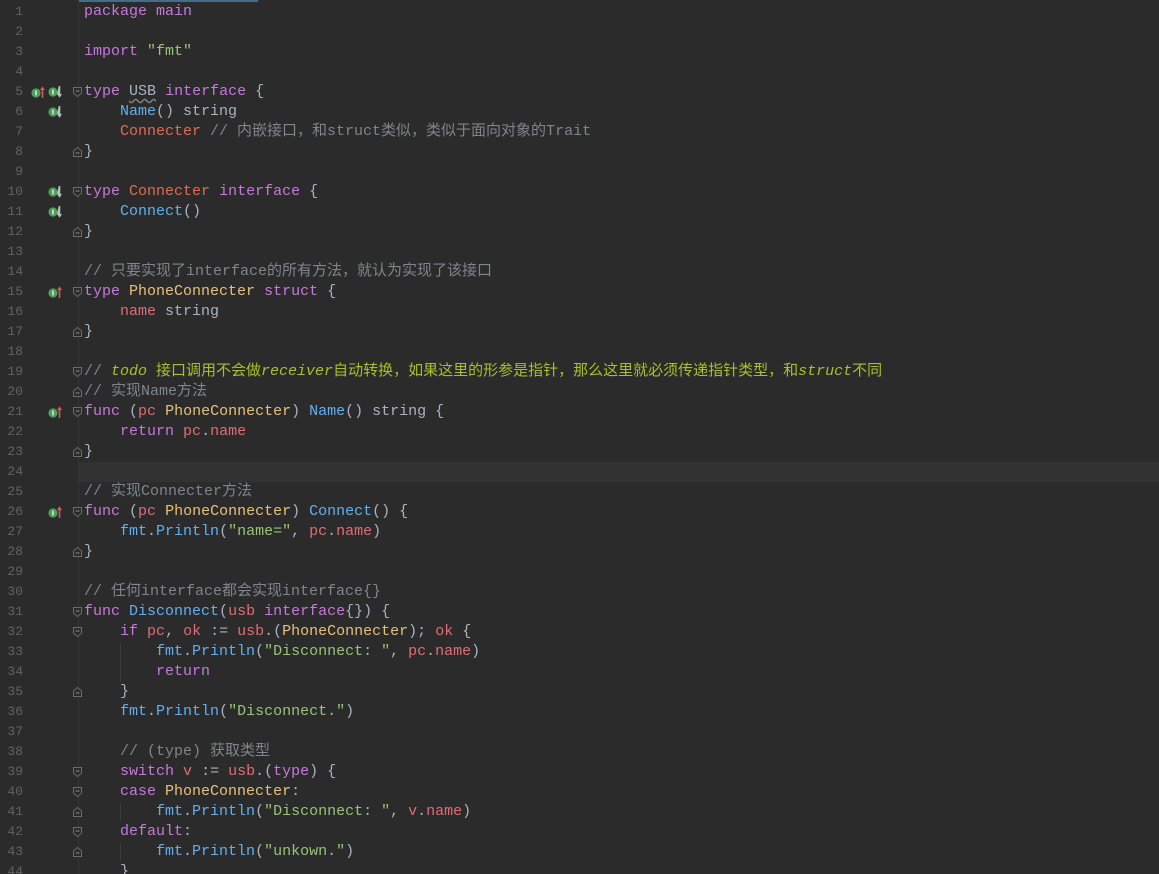 This screenshot has width=1159, height=874. What do you see at coordinates (579, 732) in the screenshot?
I see `code-line: 37` at bounding box center [579, 732].